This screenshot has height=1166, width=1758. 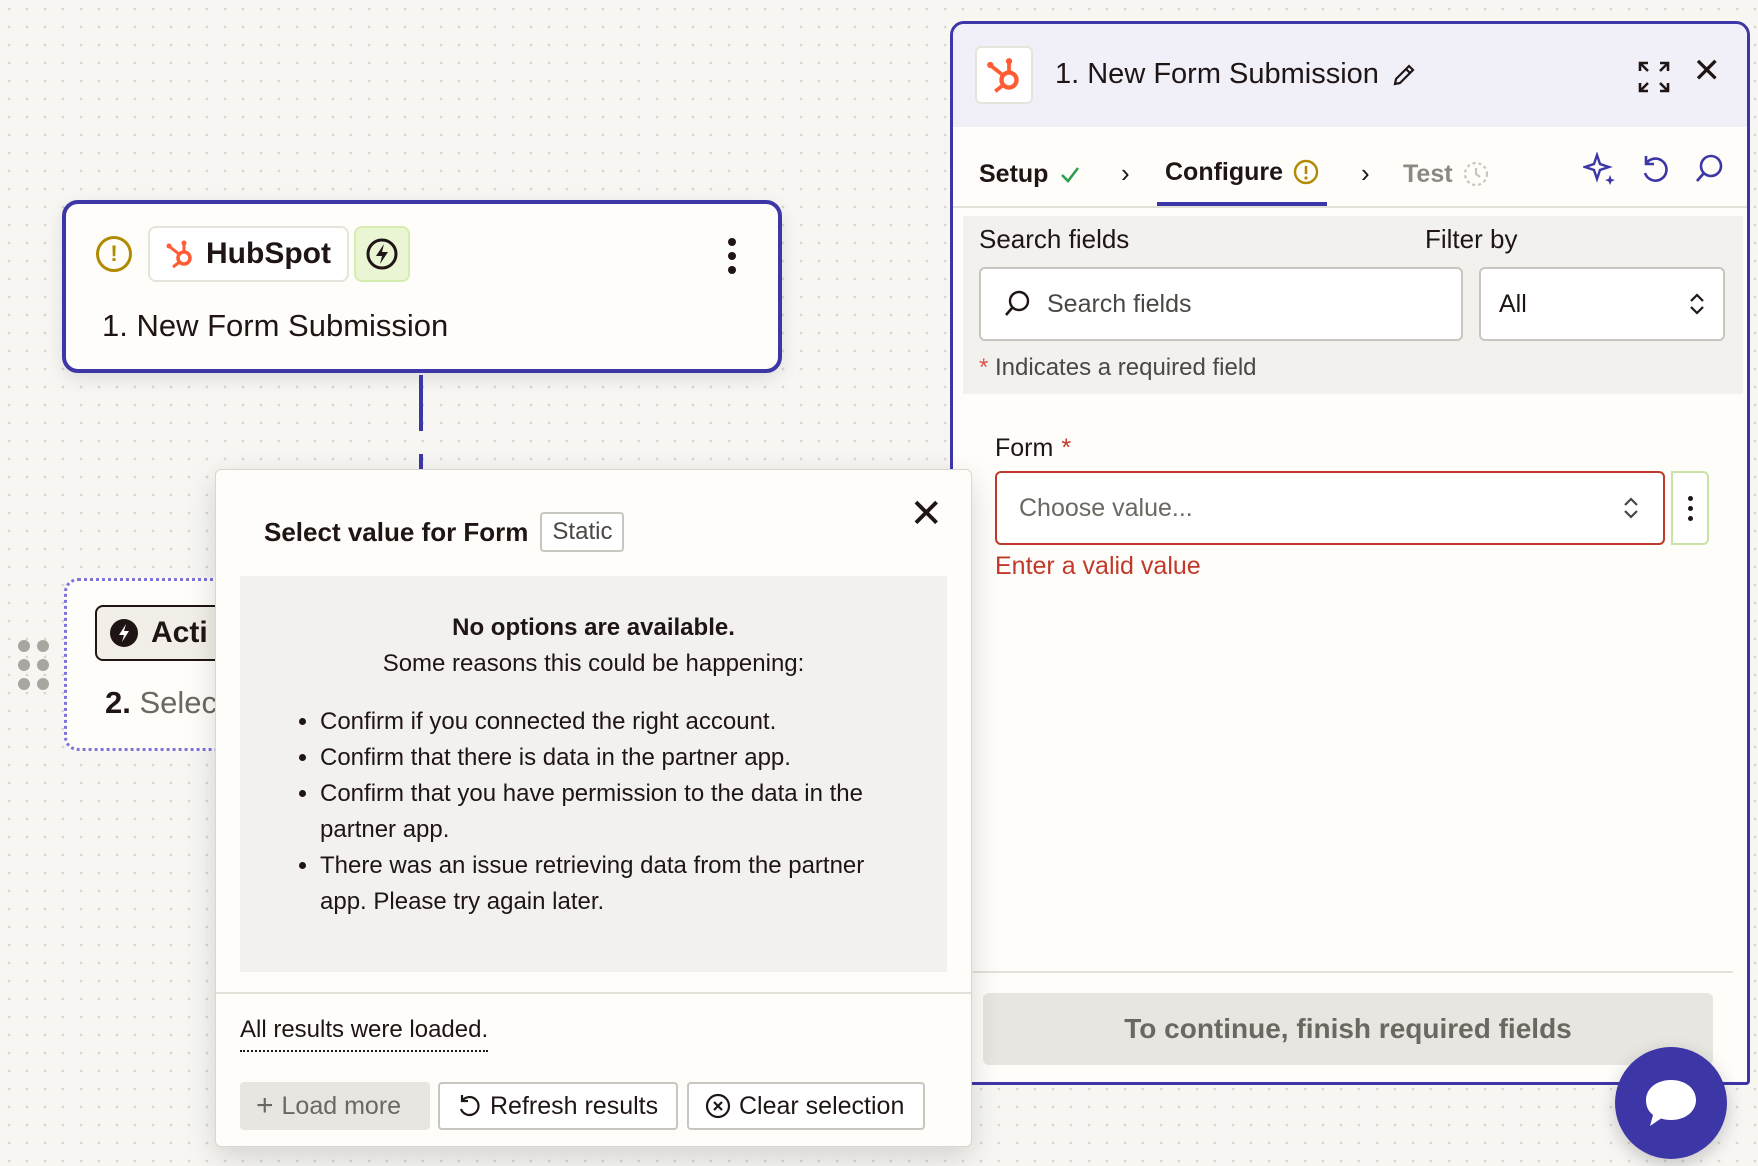 What do you see at coordinates (1024, 448) in the screenshot?
I see `form-label-text: Form` at bounding box center [1024, 448].